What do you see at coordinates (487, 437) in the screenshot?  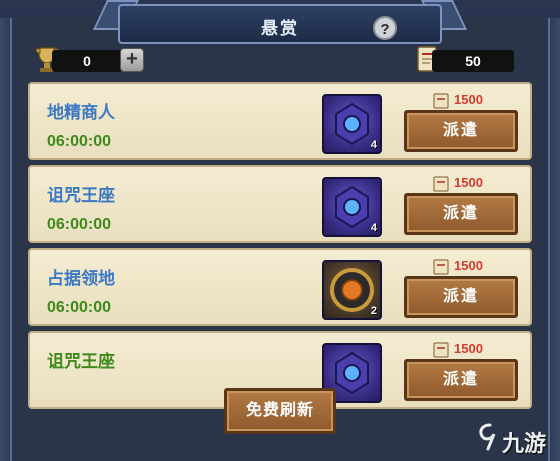 I see `nine-game-logo-icon` at bounding box center [487, 437].